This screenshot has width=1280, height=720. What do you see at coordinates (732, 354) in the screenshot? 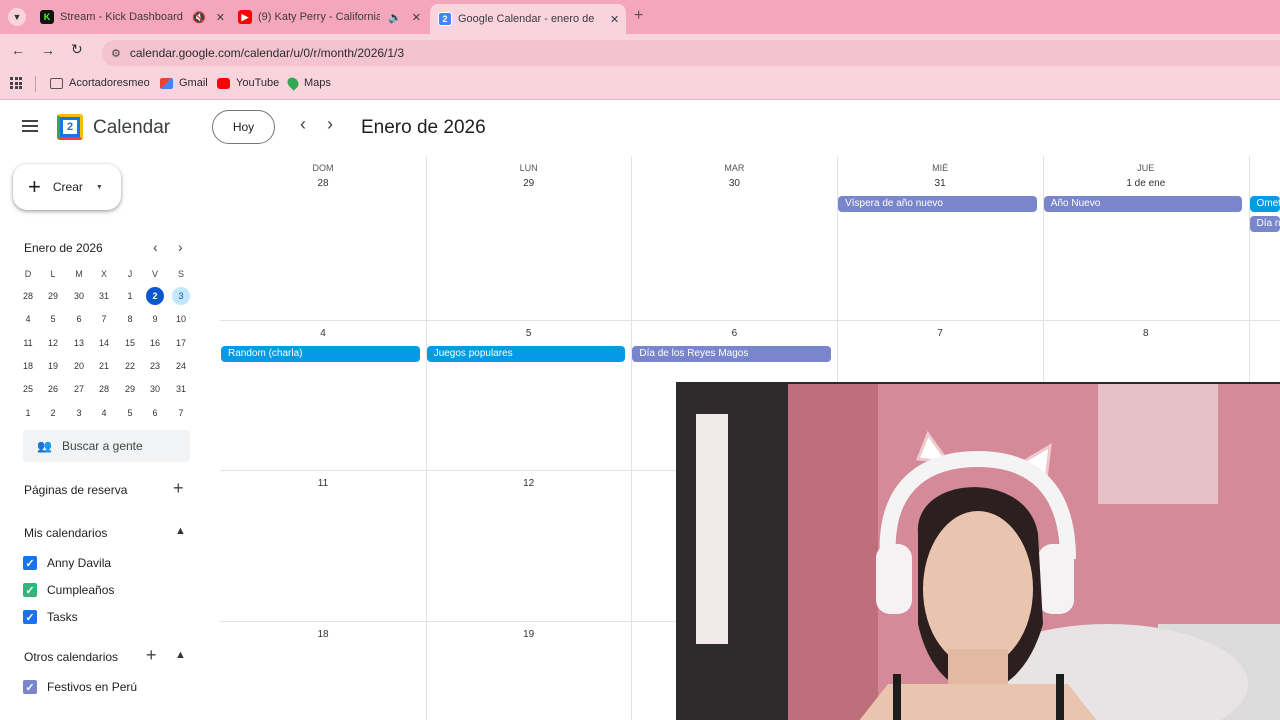
I see `calendar-event: Día de los Reyes Magos` at bounding box center [732, 354].